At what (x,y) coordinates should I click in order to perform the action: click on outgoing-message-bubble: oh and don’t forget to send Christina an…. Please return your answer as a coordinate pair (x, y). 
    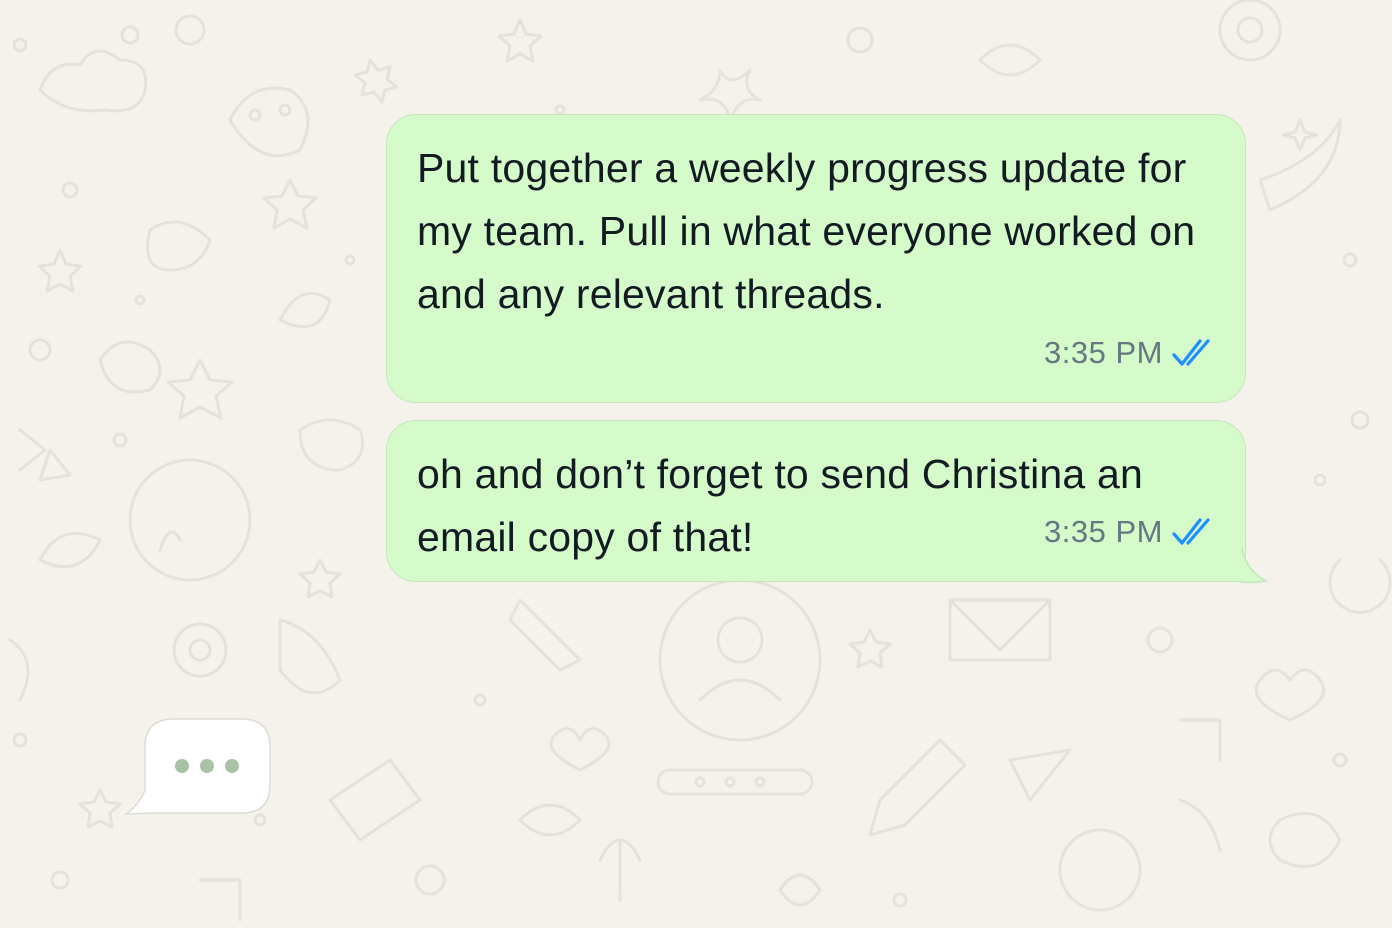
    Looking at the image, I should click on (816, 501).